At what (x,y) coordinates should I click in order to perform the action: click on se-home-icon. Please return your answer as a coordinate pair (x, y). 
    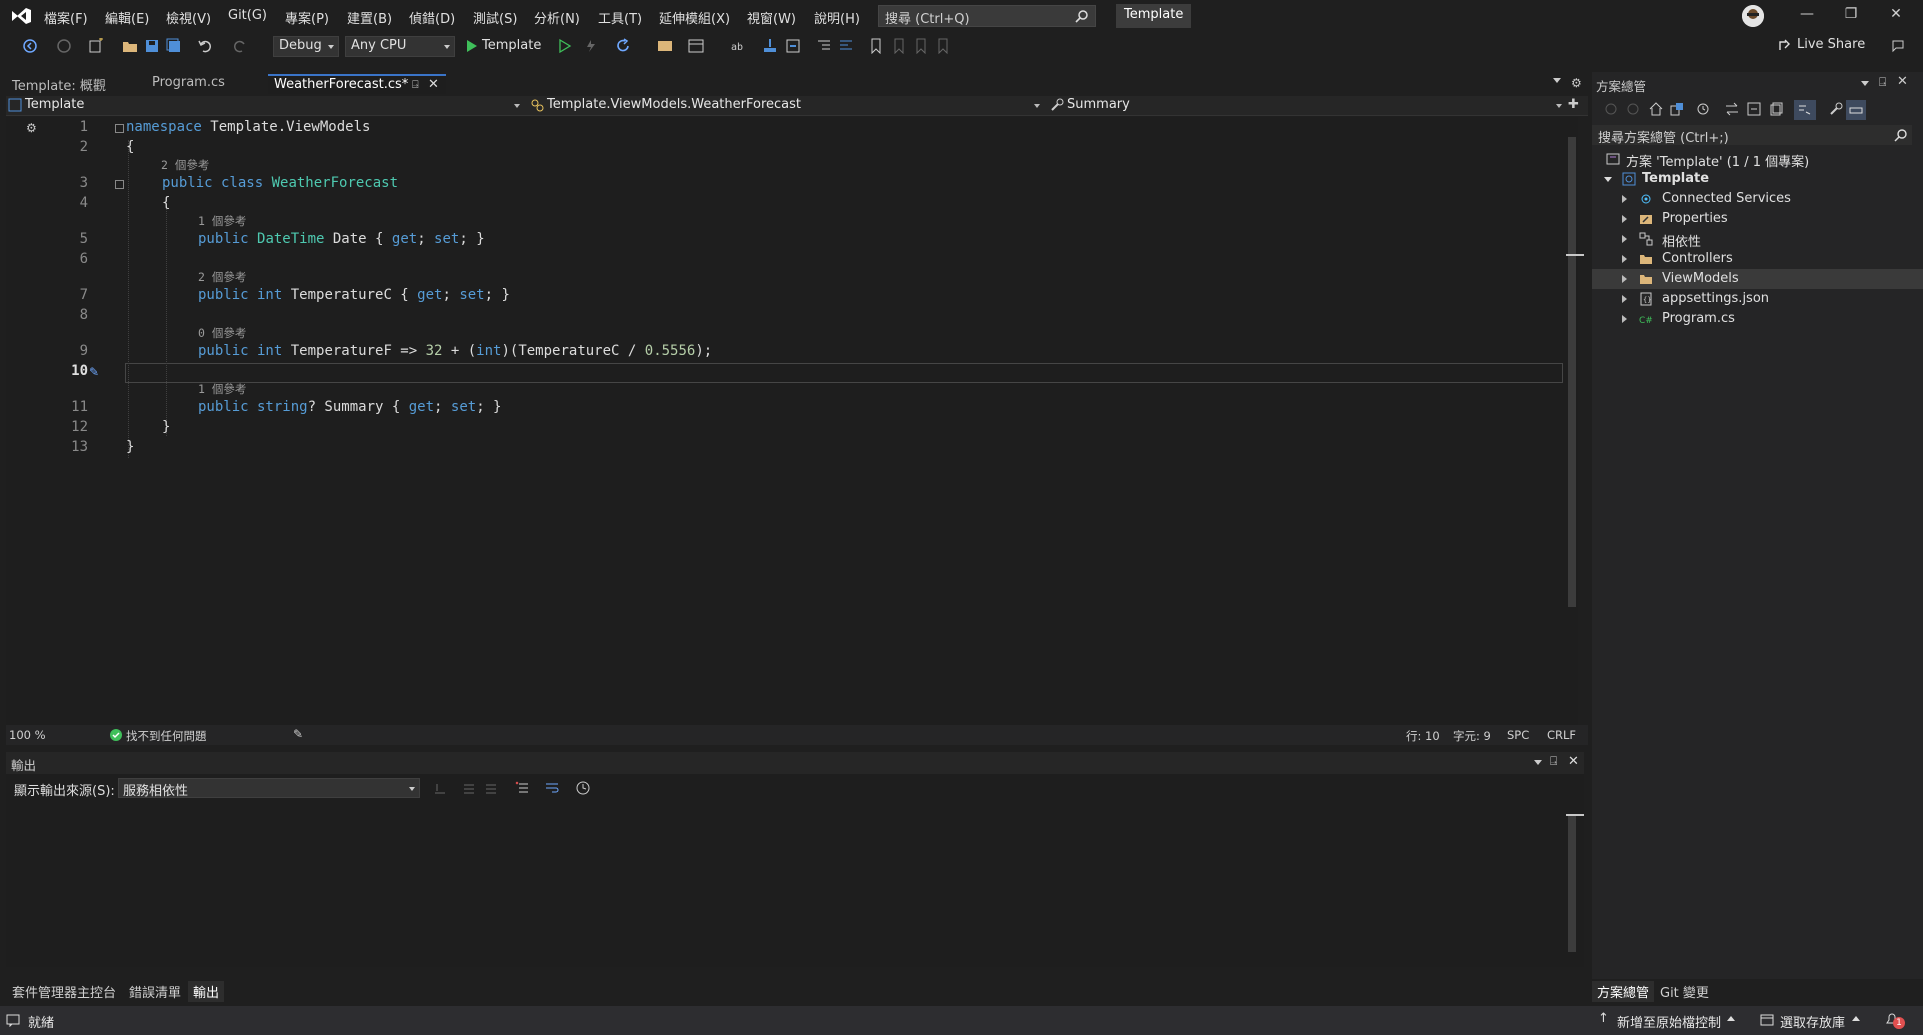
    Looking at the image, I should click on (1656, 109).